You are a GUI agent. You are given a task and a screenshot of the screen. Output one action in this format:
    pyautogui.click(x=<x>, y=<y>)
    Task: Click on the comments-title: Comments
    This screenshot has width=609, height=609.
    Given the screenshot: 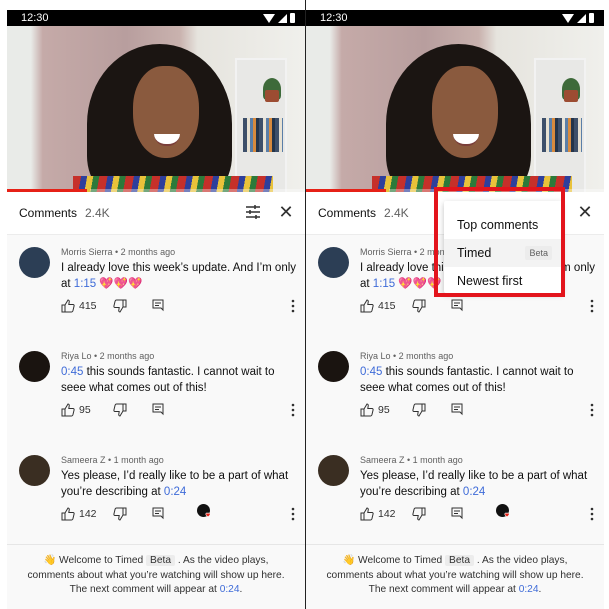 What is the action you would take?
    pyautogui.click(x=48, y=213)
    